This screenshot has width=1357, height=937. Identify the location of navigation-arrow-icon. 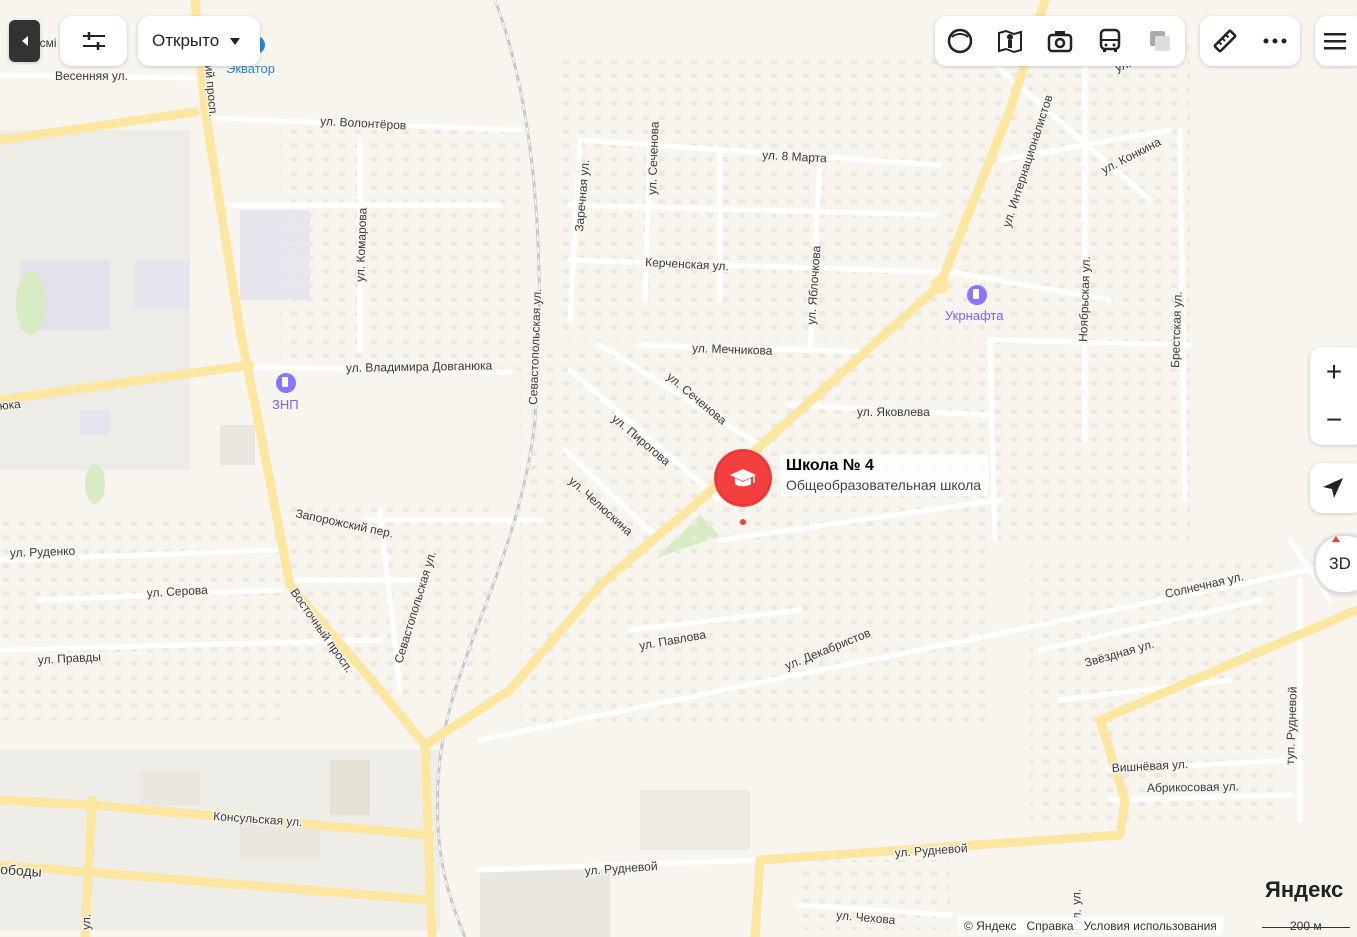
(1333, 488).